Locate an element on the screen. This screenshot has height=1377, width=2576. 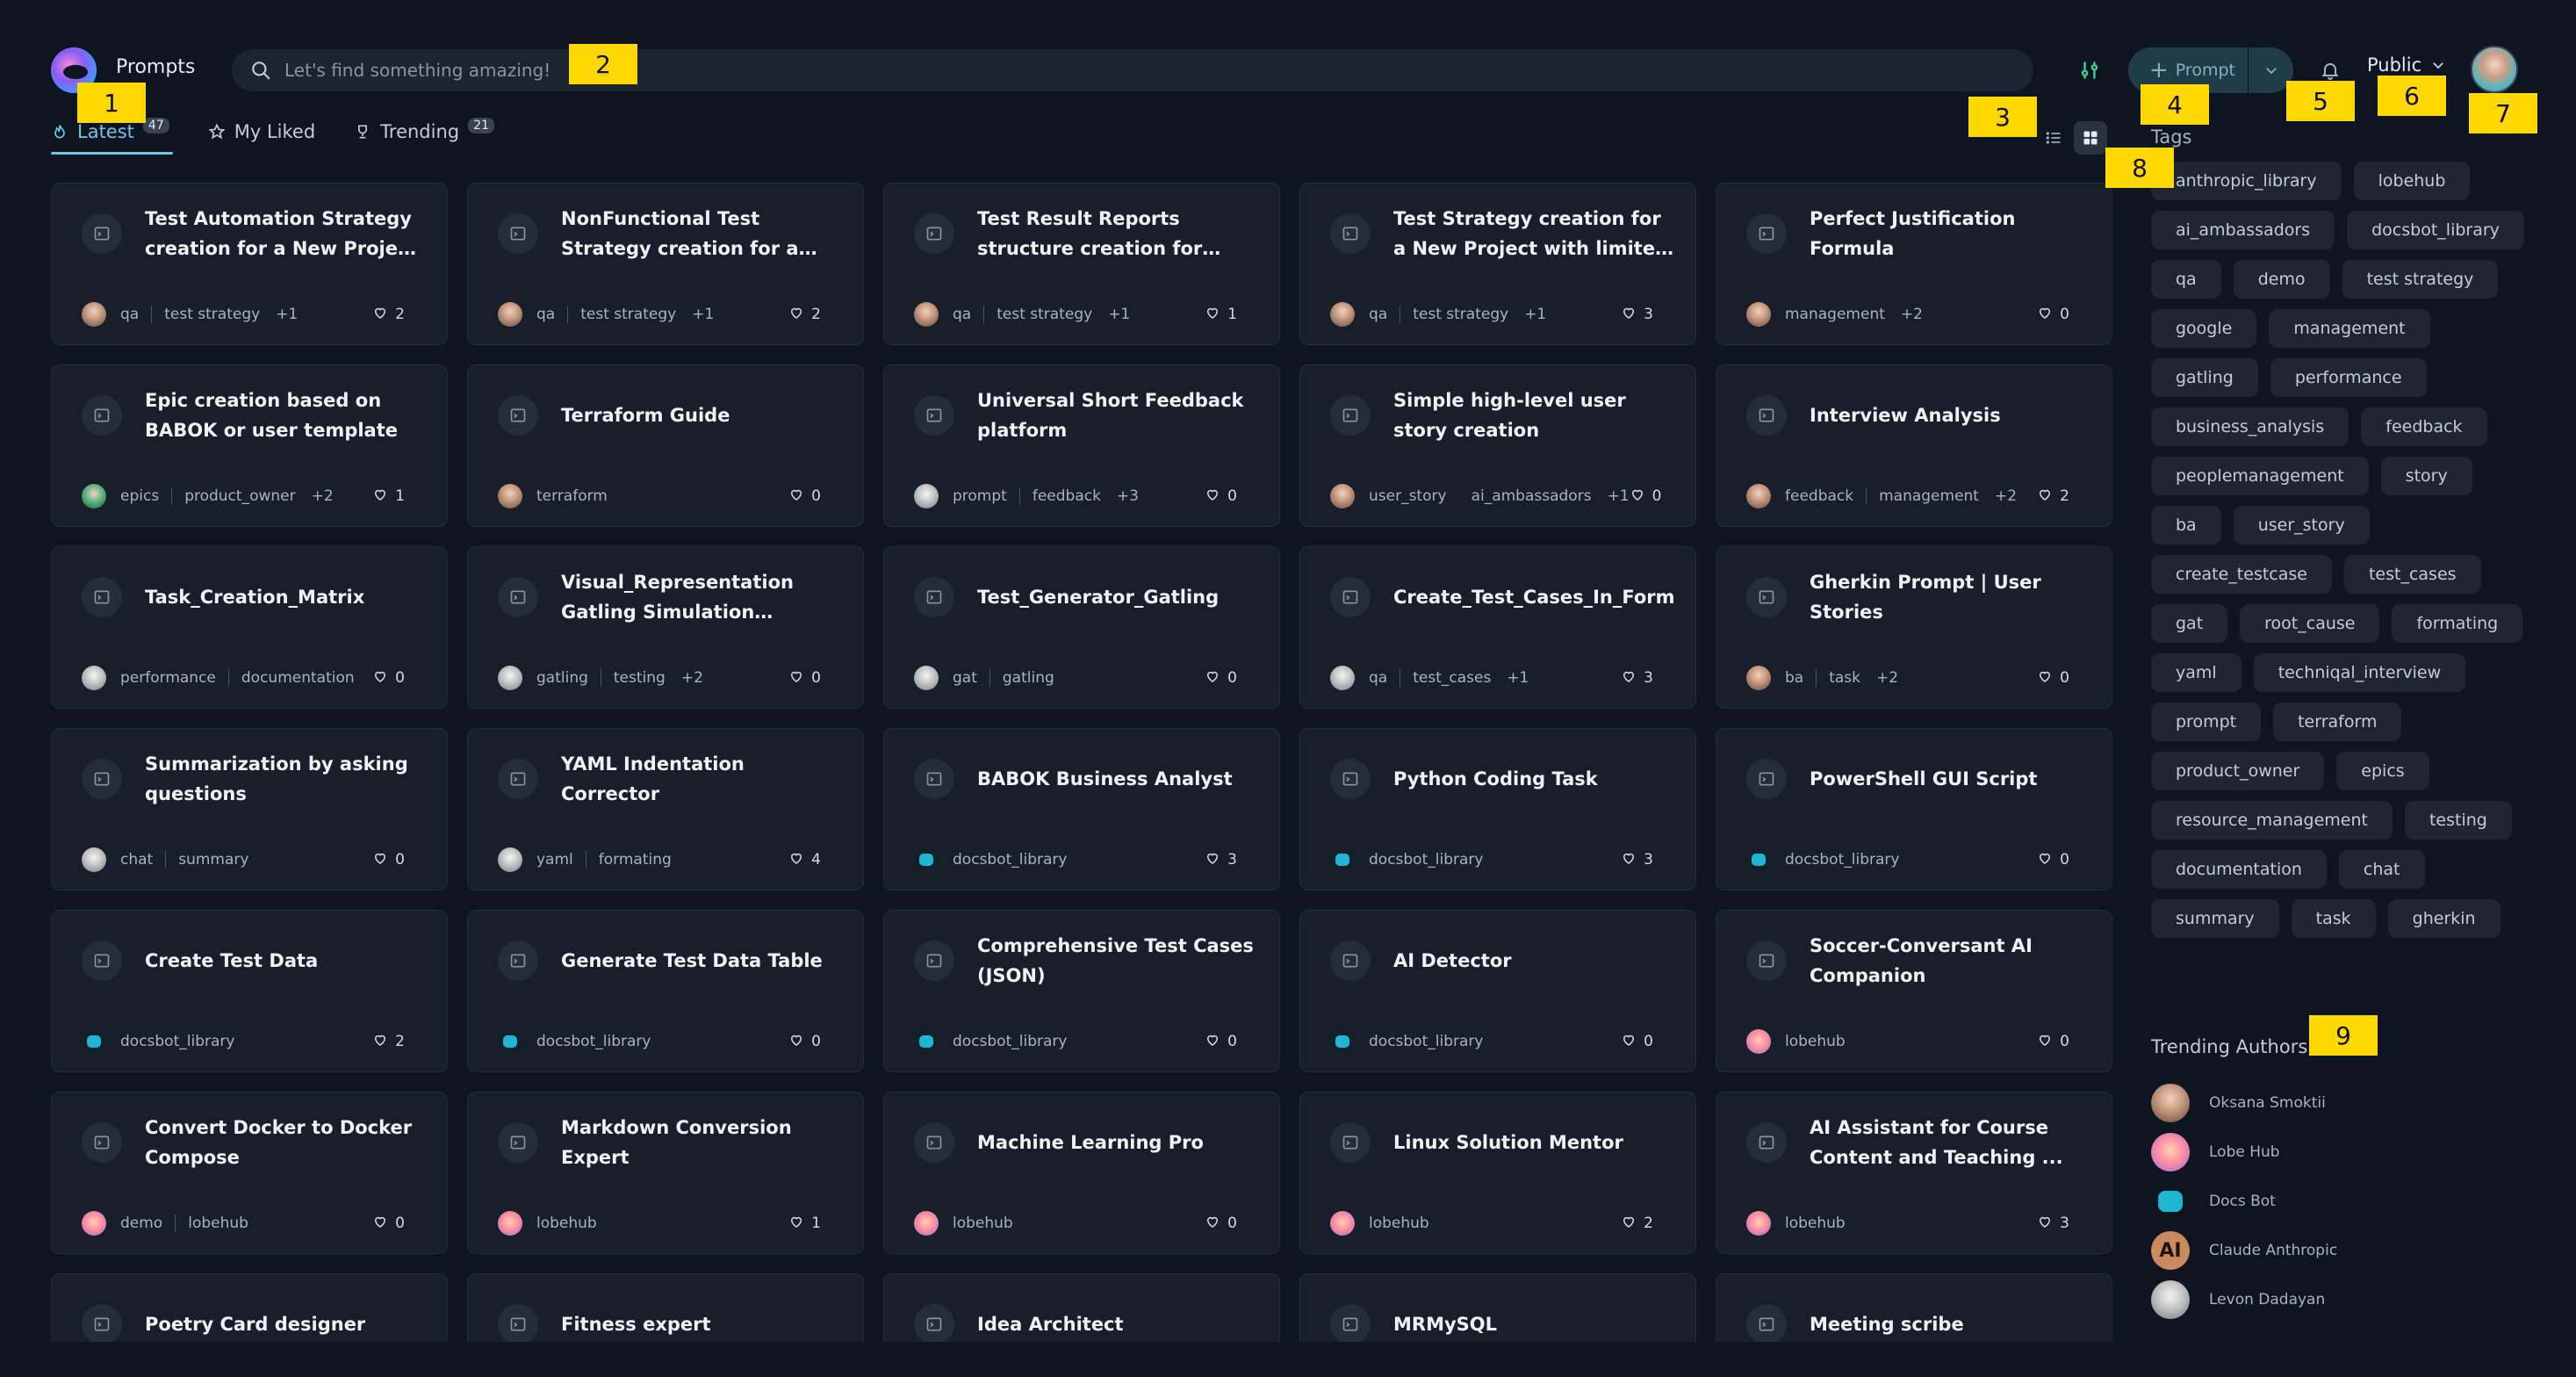
prompt-card: Linux Solution Mentor lobehub 2 is located at coordinates (1497, 1173).